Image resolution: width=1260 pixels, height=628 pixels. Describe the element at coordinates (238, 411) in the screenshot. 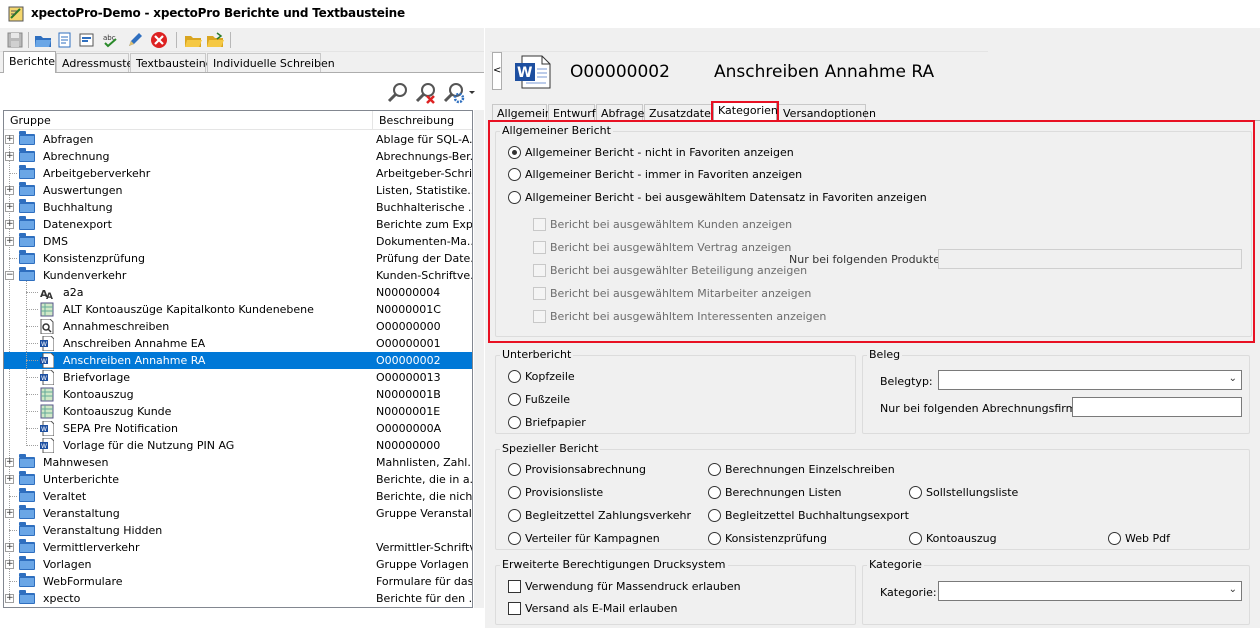

I see `tree-item-report: Kontoauszug Kunde N0000001E` at that location.